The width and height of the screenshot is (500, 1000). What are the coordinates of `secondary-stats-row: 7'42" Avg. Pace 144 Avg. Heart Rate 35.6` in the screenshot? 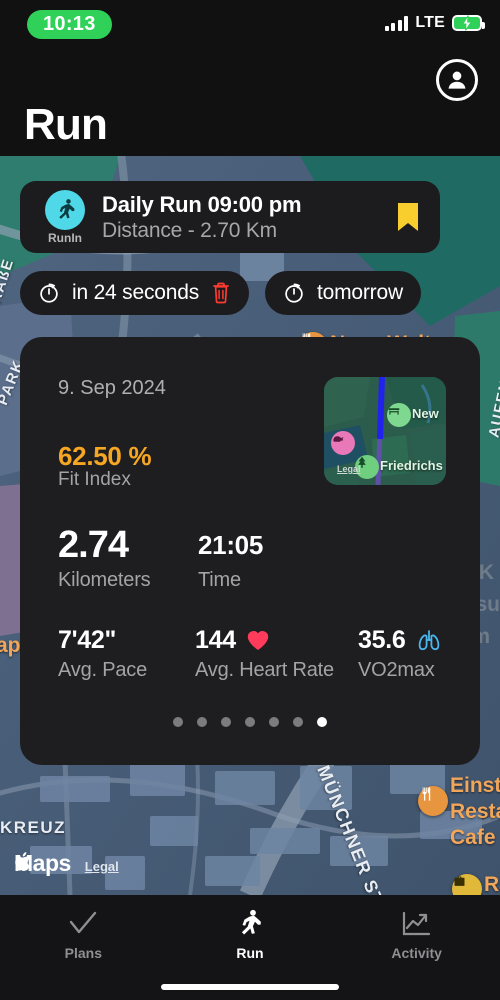 It's located at (258, 653).